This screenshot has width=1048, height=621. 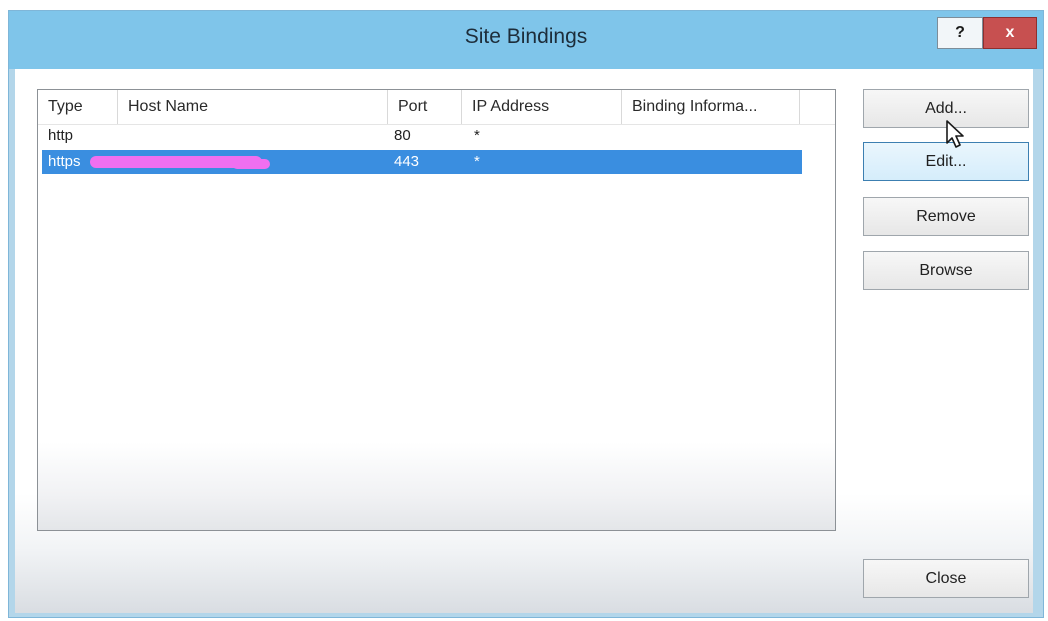 What do you see at coordinates (407, 161) in the screenshot?
I see `cell-port: 443` at bounding box center [407, 161].